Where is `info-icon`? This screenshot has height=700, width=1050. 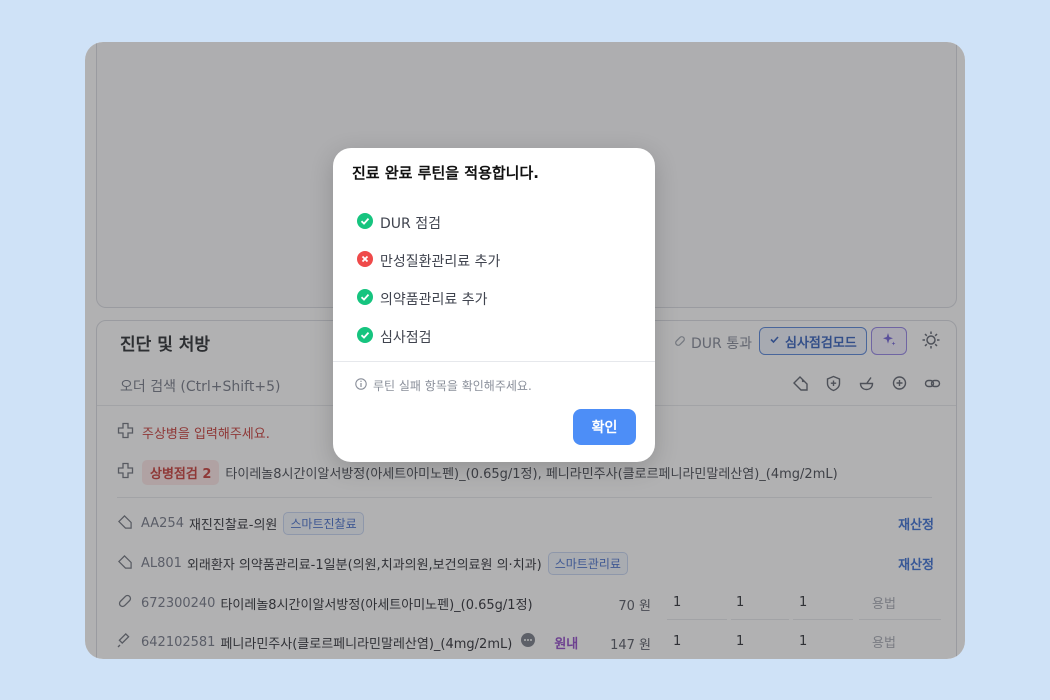
info-icon is located at coordinates (361, 385).